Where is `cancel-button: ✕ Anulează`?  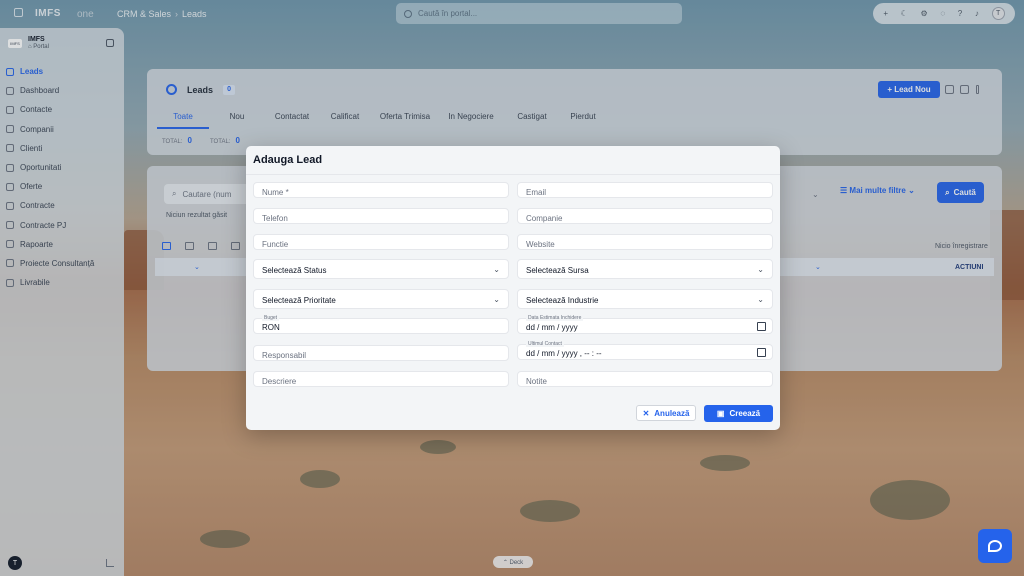
cancel-button: ✕ Anulează is located at coordinates (666, 413).